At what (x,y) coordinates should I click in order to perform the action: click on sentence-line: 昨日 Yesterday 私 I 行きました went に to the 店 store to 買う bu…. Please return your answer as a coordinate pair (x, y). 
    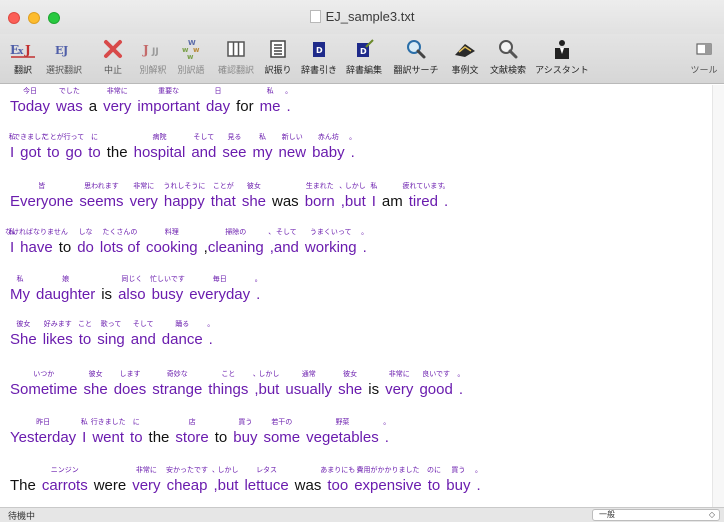
    Looking at the image, I should click on (200, 432).